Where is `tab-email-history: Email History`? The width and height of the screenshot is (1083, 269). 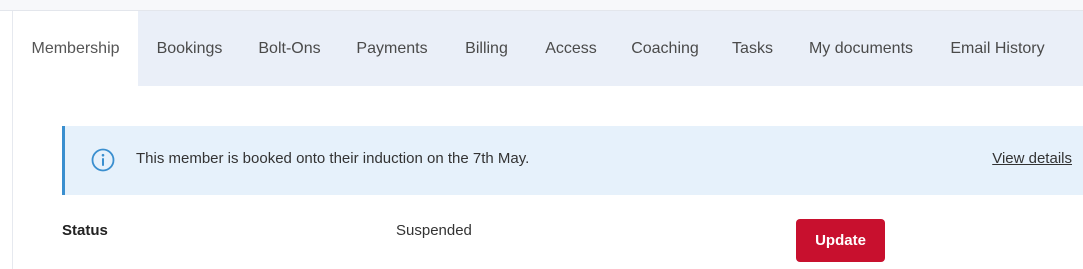
tab-email-history: Email History is located at coordinates (997, 48).